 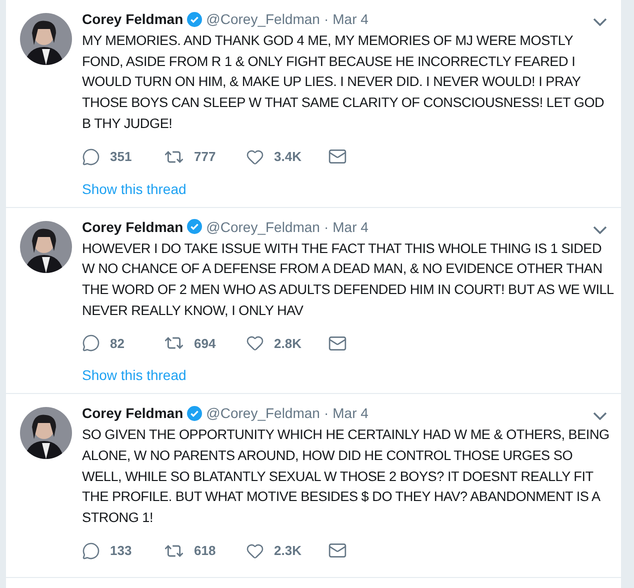 I want to click on reply-button: 133, so click(x=123, y=551).